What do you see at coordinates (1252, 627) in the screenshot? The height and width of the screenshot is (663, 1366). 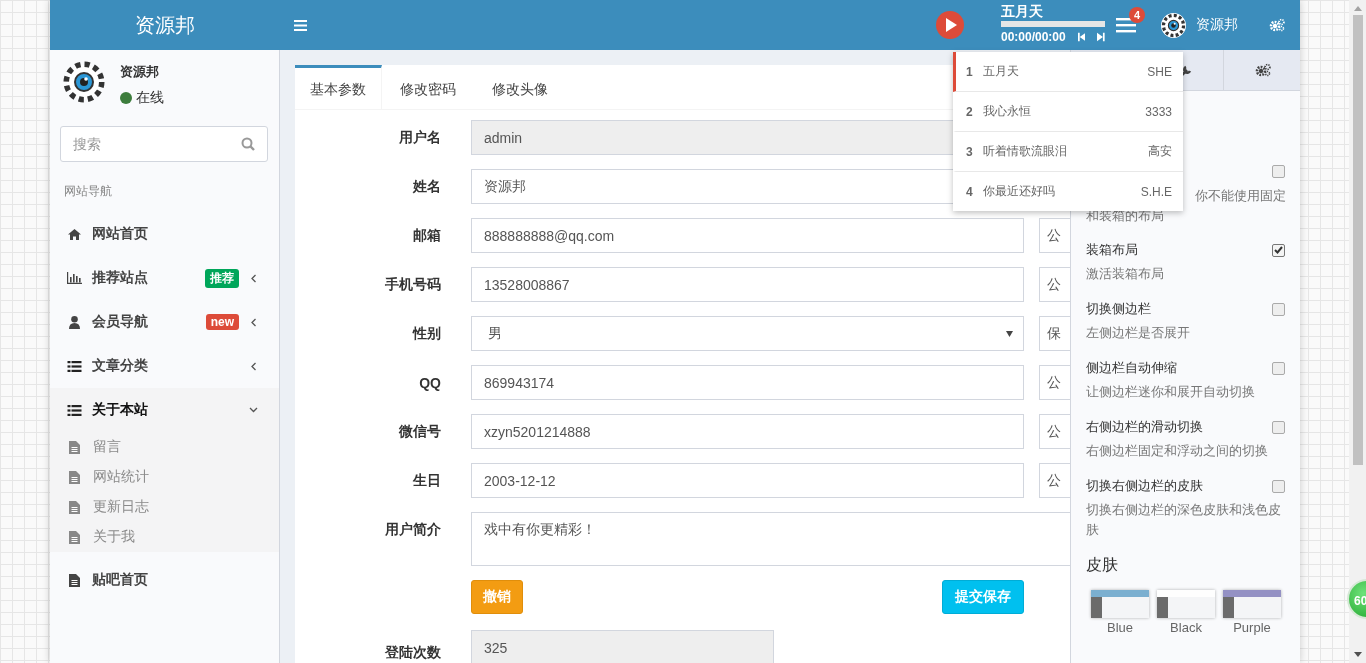 I see `skin-name: Purple` at bounding box center [1252, 627].